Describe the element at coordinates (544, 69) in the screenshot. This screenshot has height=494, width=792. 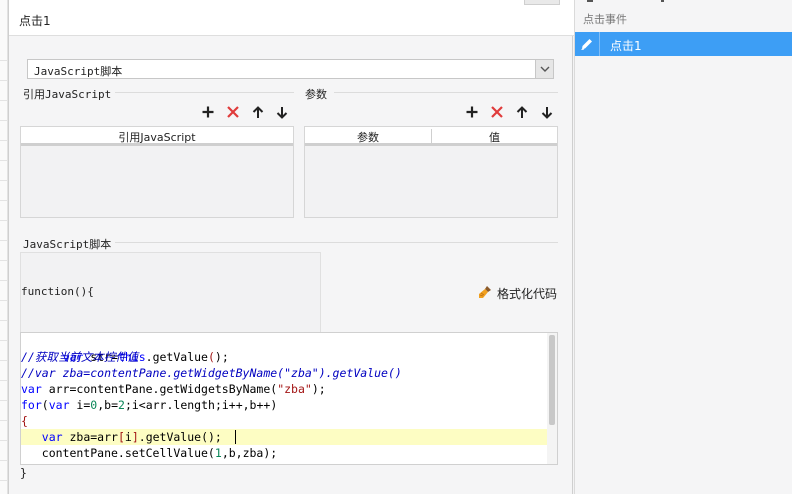
I see `chevron-down-icon` at that location.